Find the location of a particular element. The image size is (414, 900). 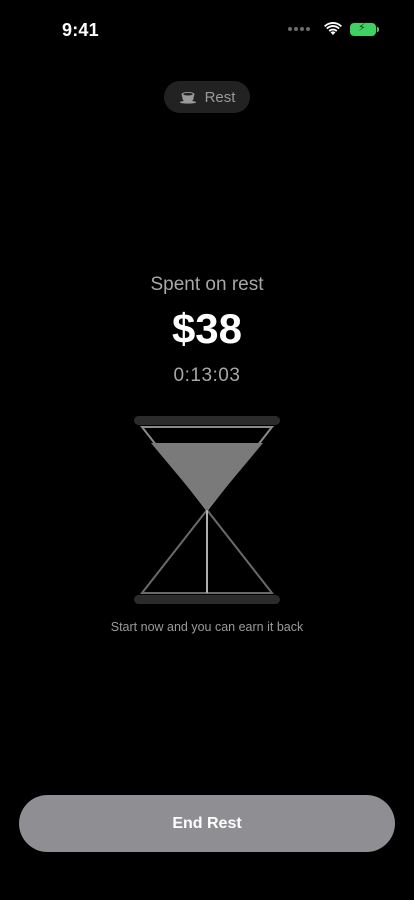

status-bar: 9:41 ⚡ is located at coordinates (207, 30).